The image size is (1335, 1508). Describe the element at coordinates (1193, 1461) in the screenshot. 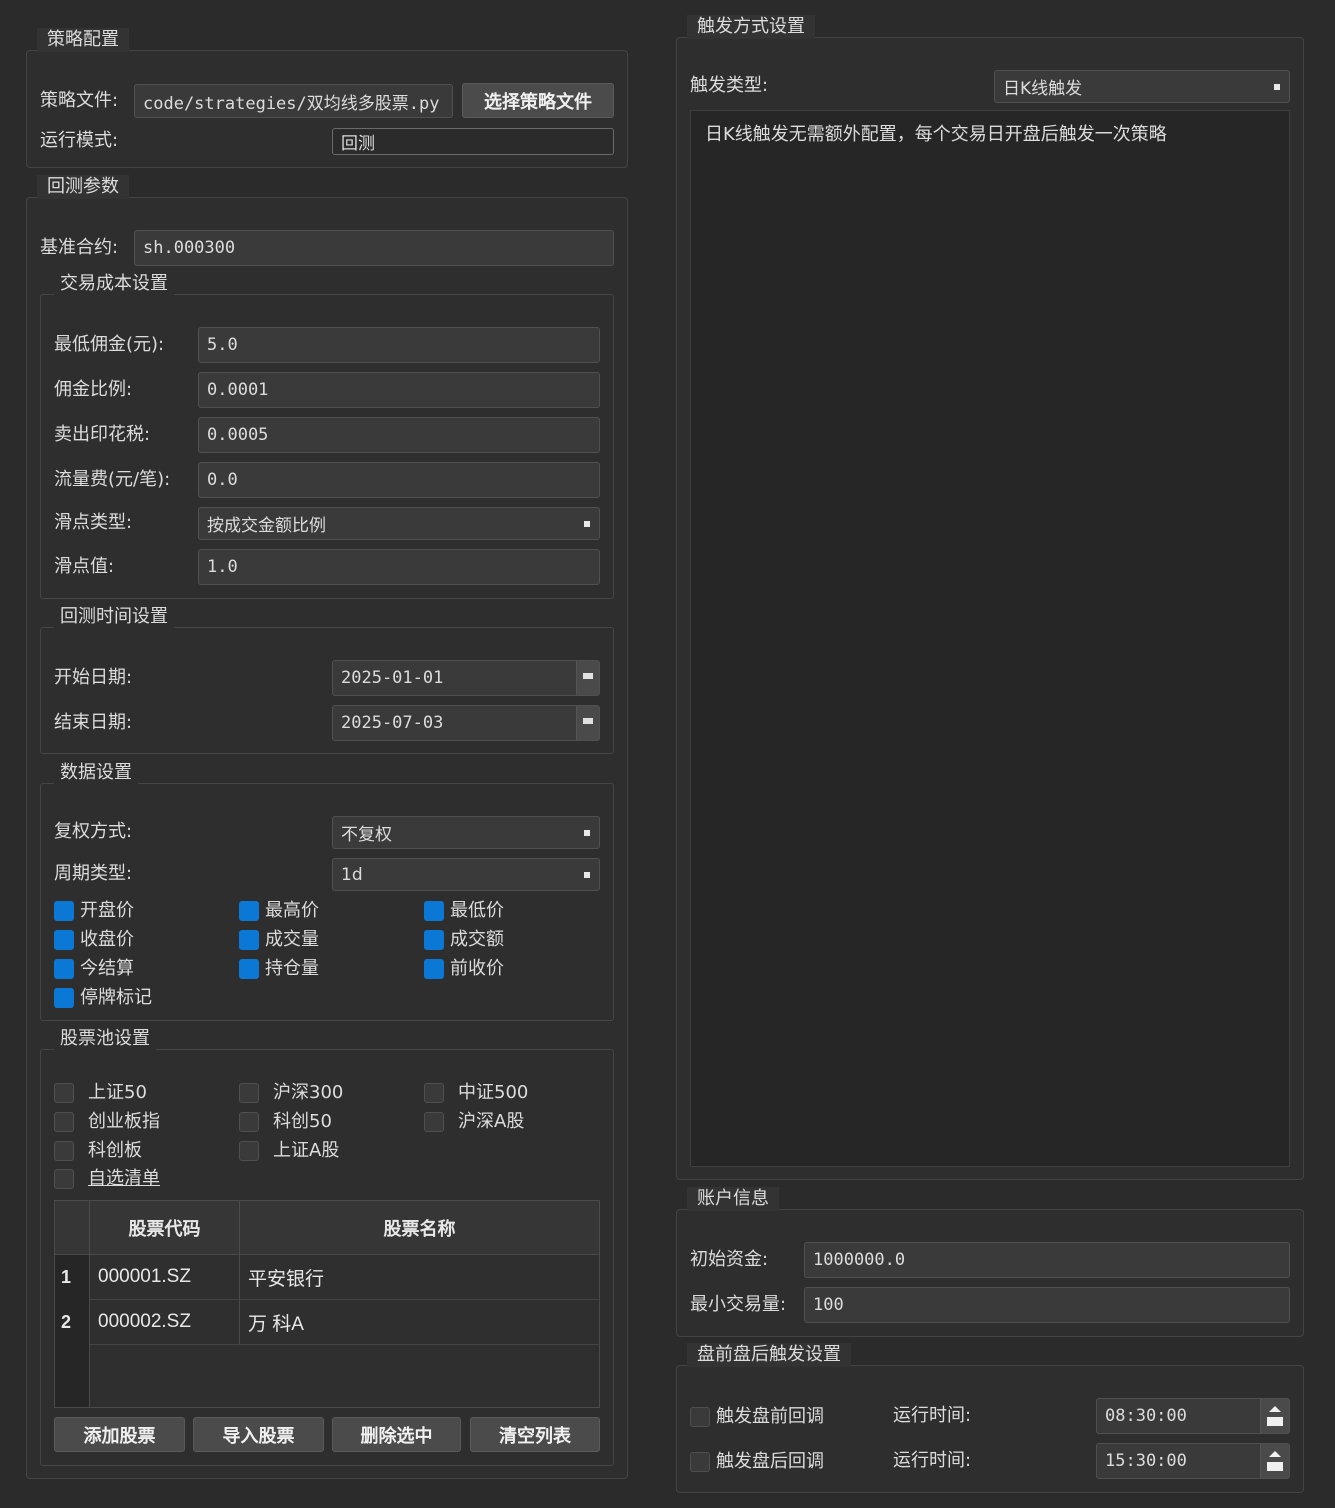

I see `post-run-time-field: 15:30:00` at that location.